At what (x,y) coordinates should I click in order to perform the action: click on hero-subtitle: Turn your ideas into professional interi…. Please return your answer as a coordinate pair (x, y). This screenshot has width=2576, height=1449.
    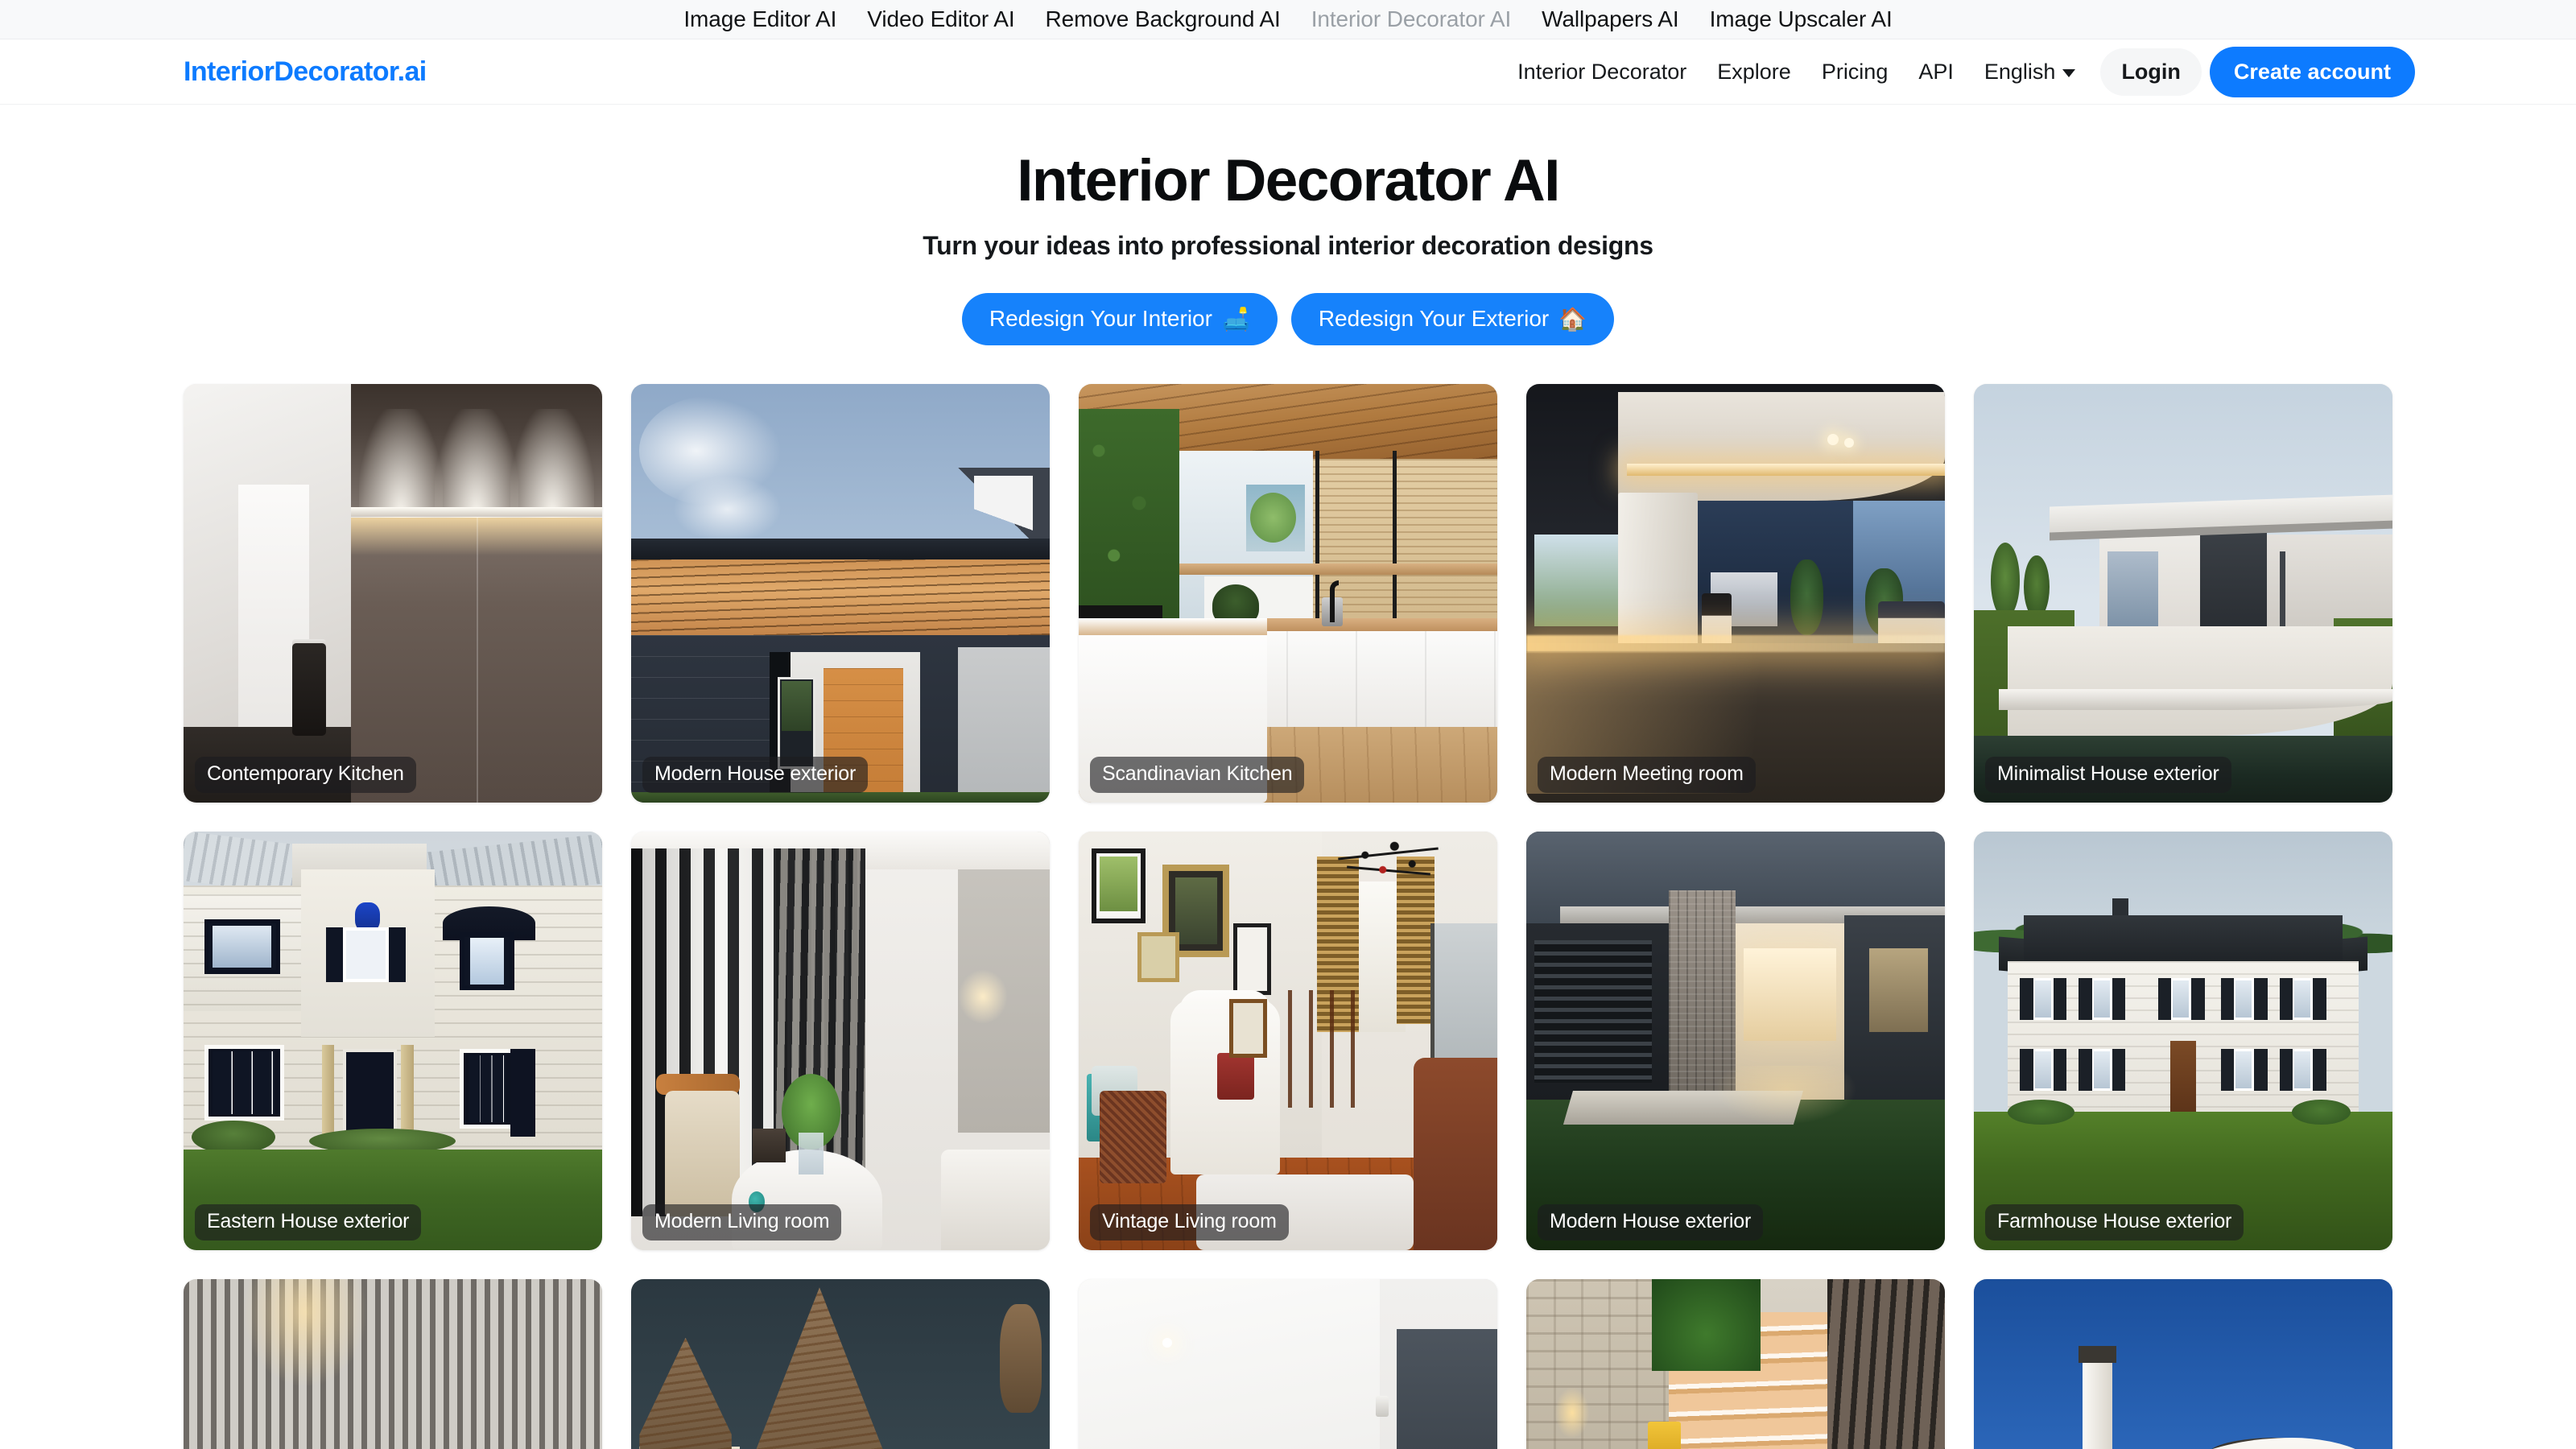
    Looking at the image, I should click on (1288, 245).